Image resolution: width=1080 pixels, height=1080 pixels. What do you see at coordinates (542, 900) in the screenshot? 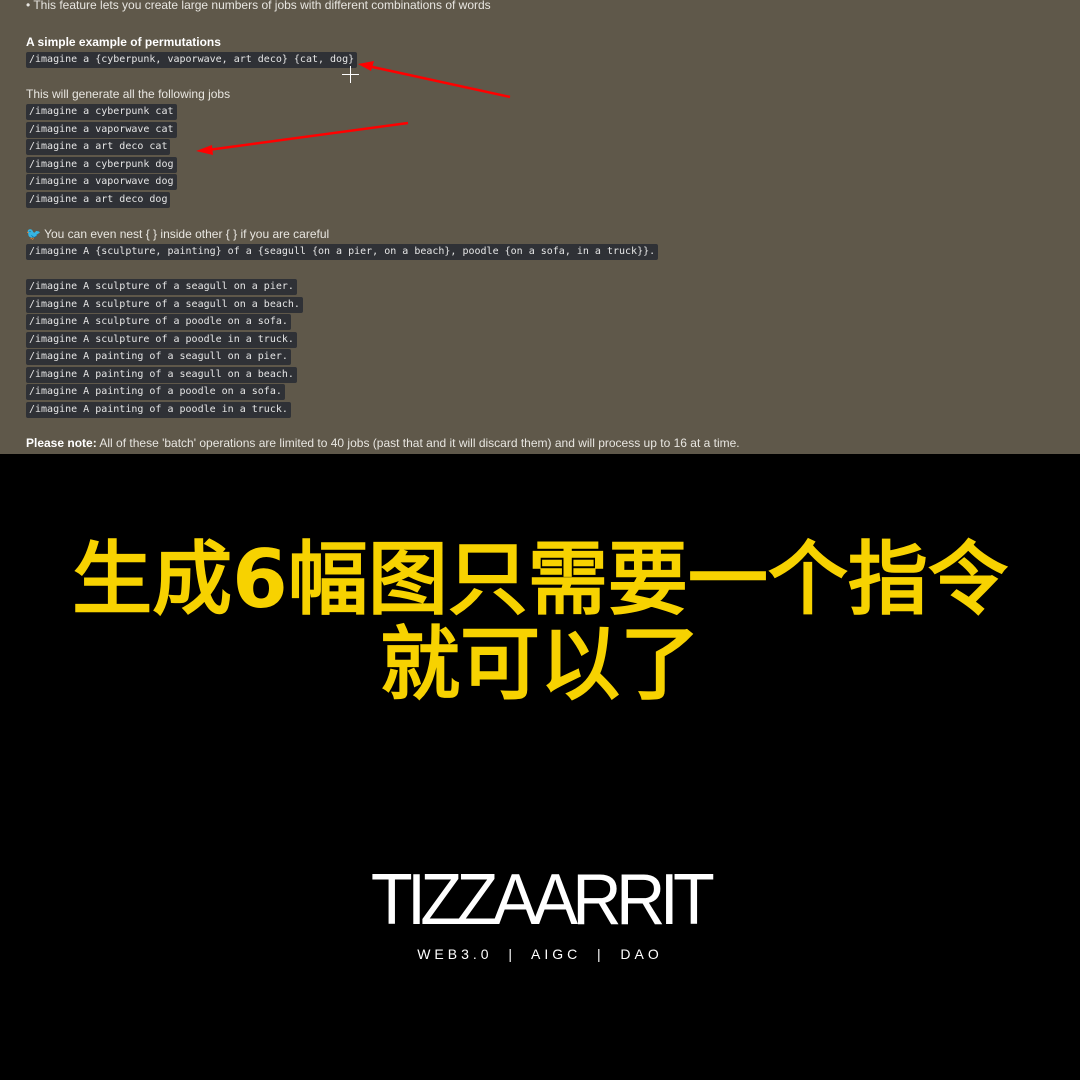
I see `logo: TIZZAARRIT` at bounding box center [542, 900].